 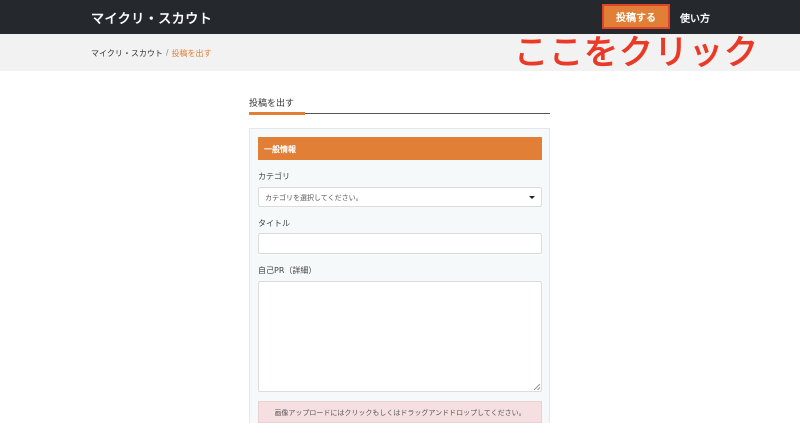 What do you see at coordinates (271, 102) in the screenshot?
I see `tab-post: 投稿を出す` at bounding box center [271, 102].